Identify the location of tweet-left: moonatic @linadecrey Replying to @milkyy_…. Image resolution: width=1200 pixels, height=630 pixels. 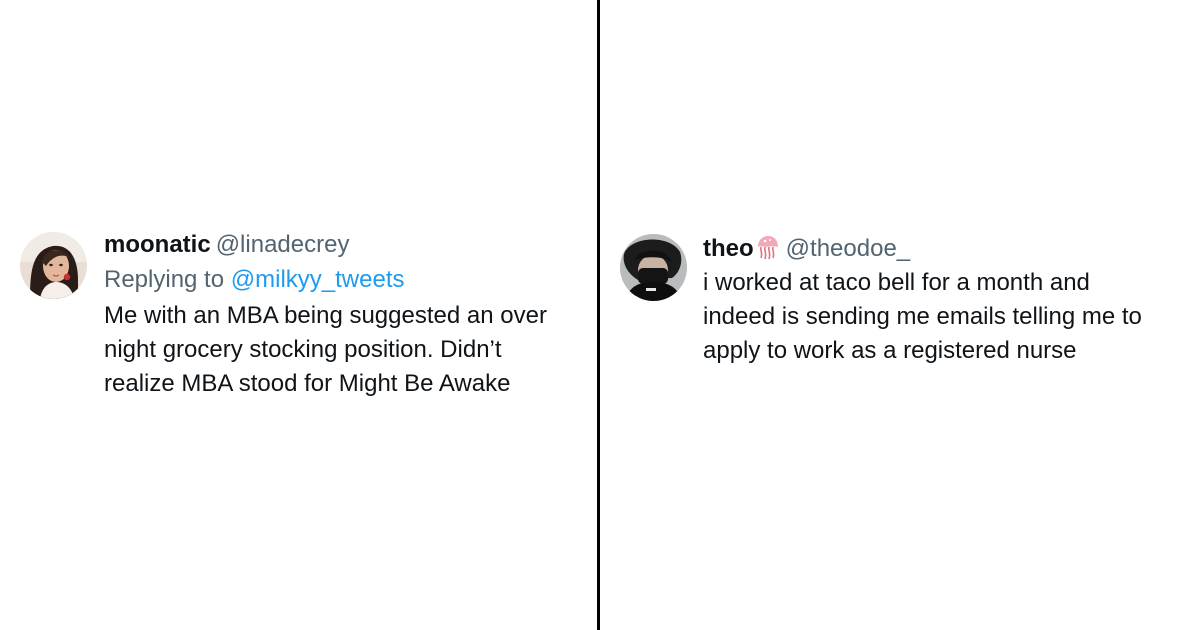
(305, 316).